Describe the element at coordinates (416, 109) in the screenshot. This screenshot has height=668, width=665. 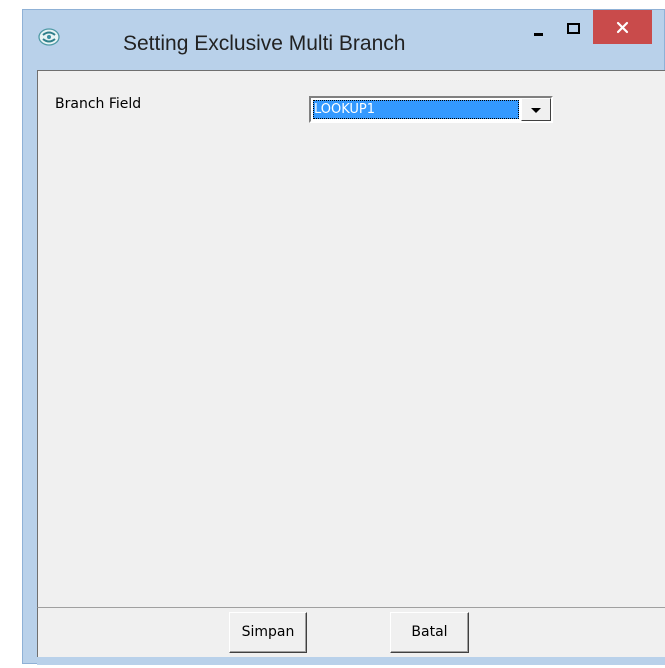
I see `branch-field-selected-value: LOOKUP1` at that location.